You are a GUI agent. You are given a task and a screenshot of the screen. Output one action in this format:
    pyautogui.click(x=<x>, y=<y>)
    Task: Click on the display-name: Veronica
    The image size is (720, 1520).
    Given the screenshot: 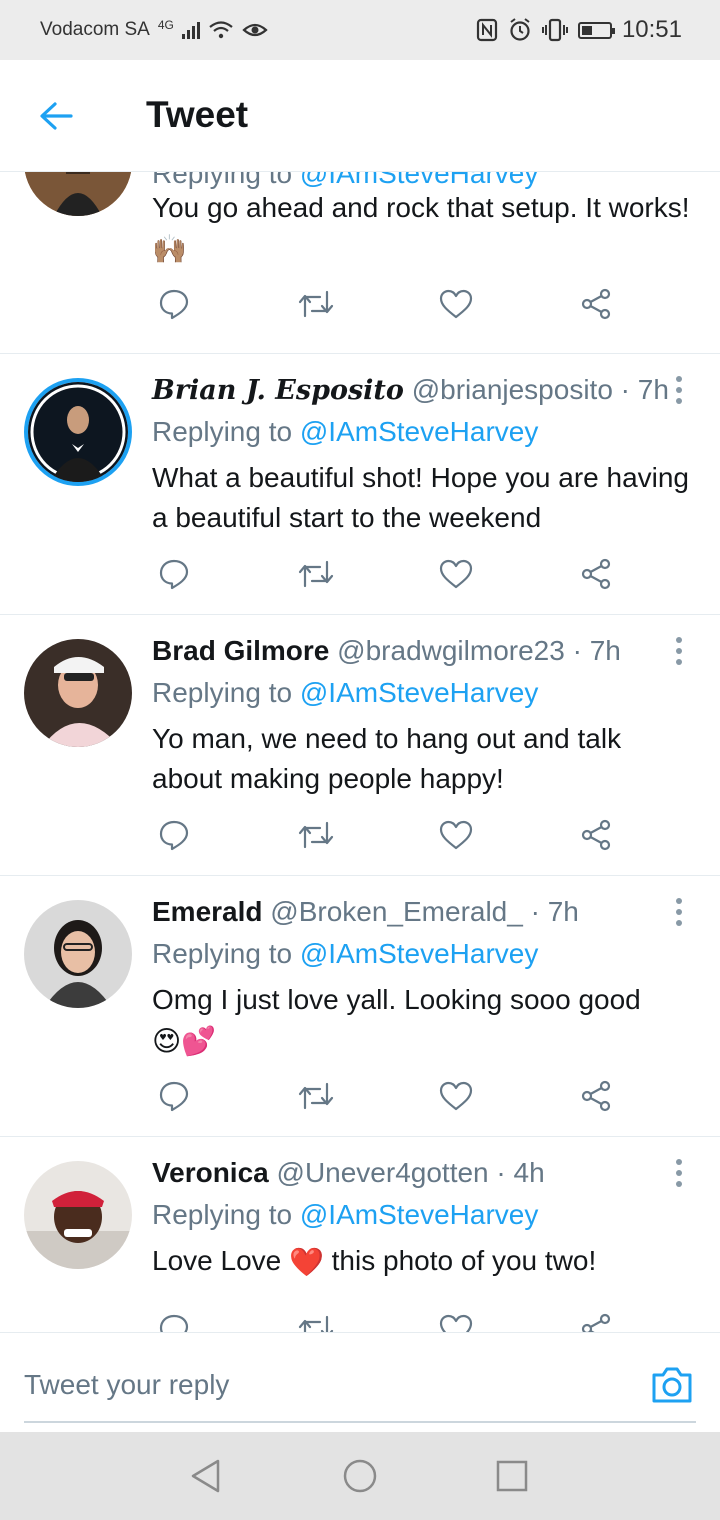 What is the action you would take?
    pyautogui.click(x=210, y=1172)
    